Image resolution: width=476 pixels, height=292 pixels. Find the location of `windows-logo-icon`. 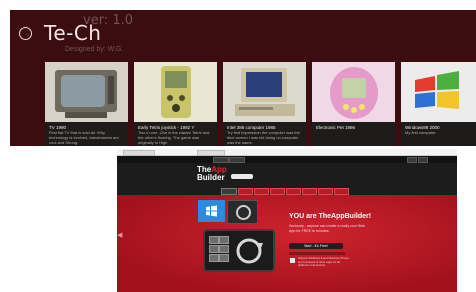

windows-logo-icon is located at coordinates (211, 211).